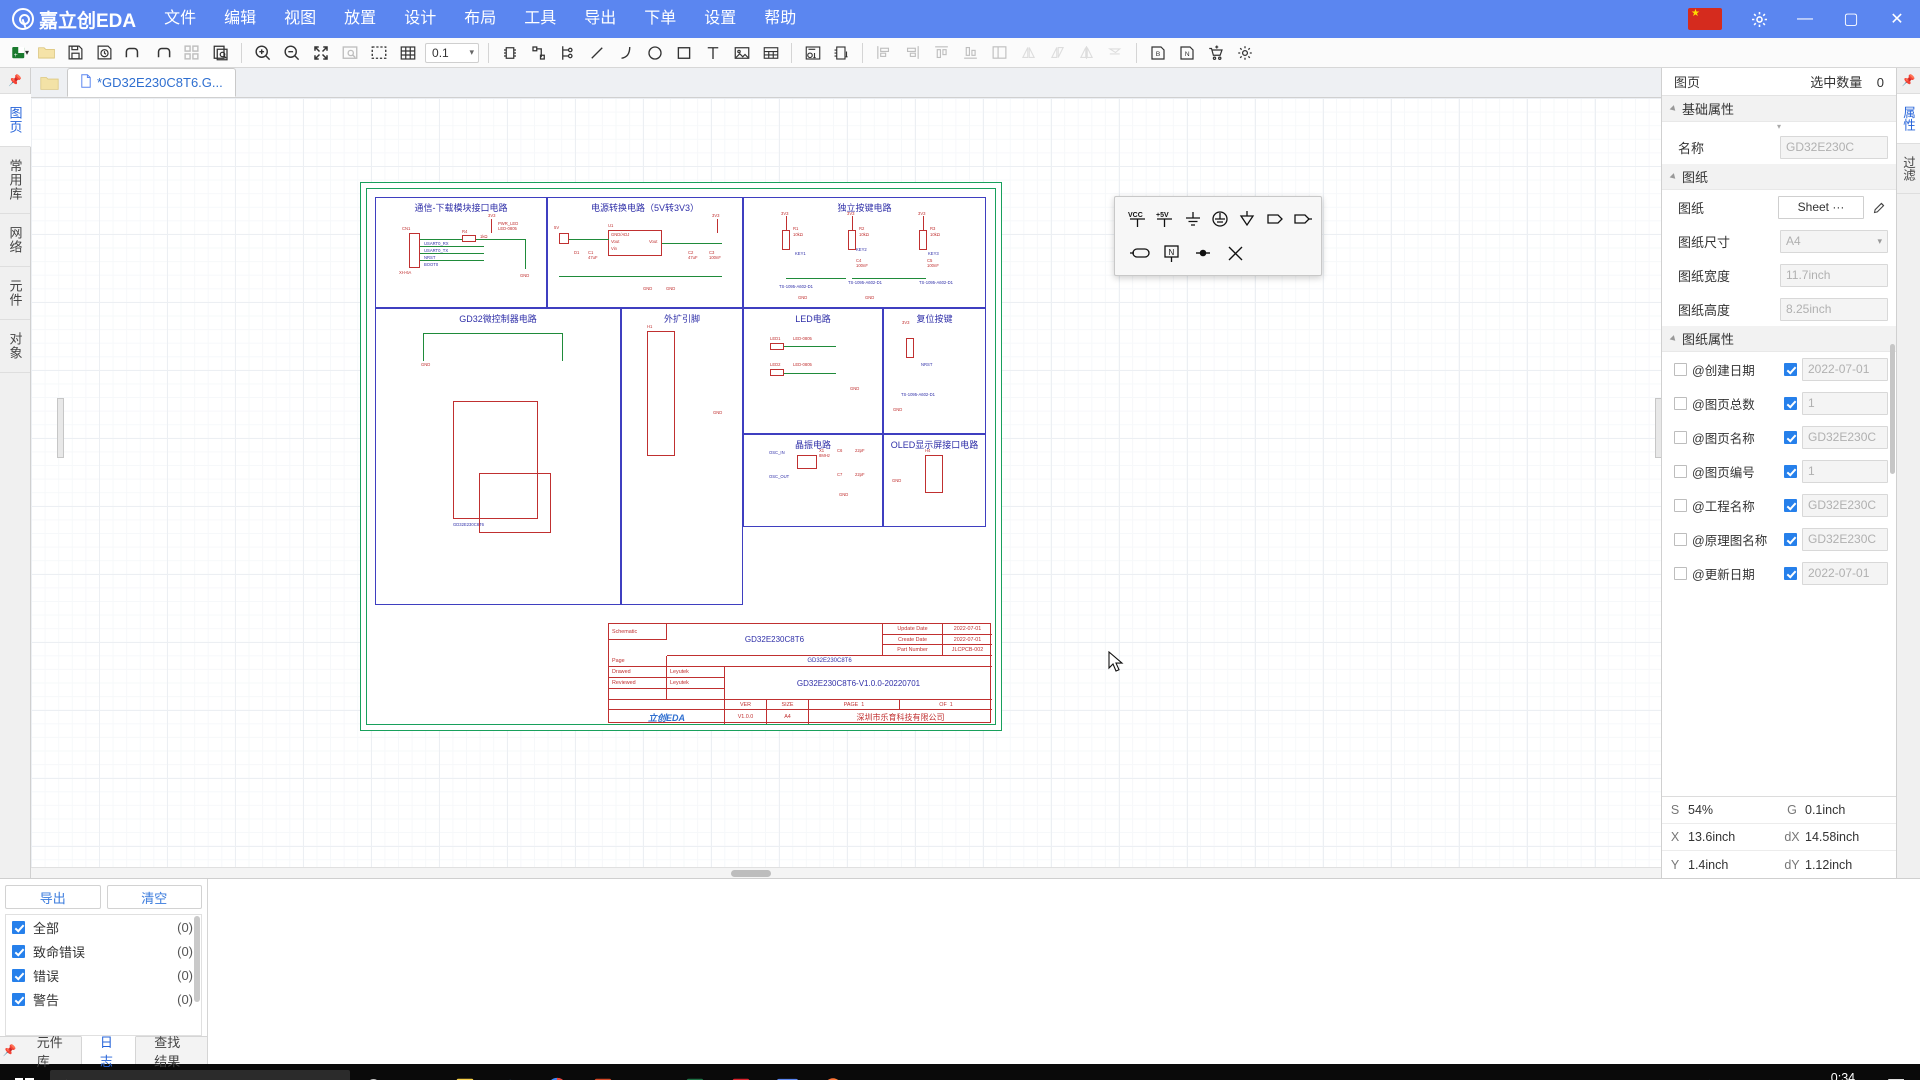 Image resolution: width=1920 pixels, height=1080 pixels. What do you see at coordinates (813, 371) in the screenshot?
I see `schematic-block-led: LED电路` at bounding box center [813, 371].